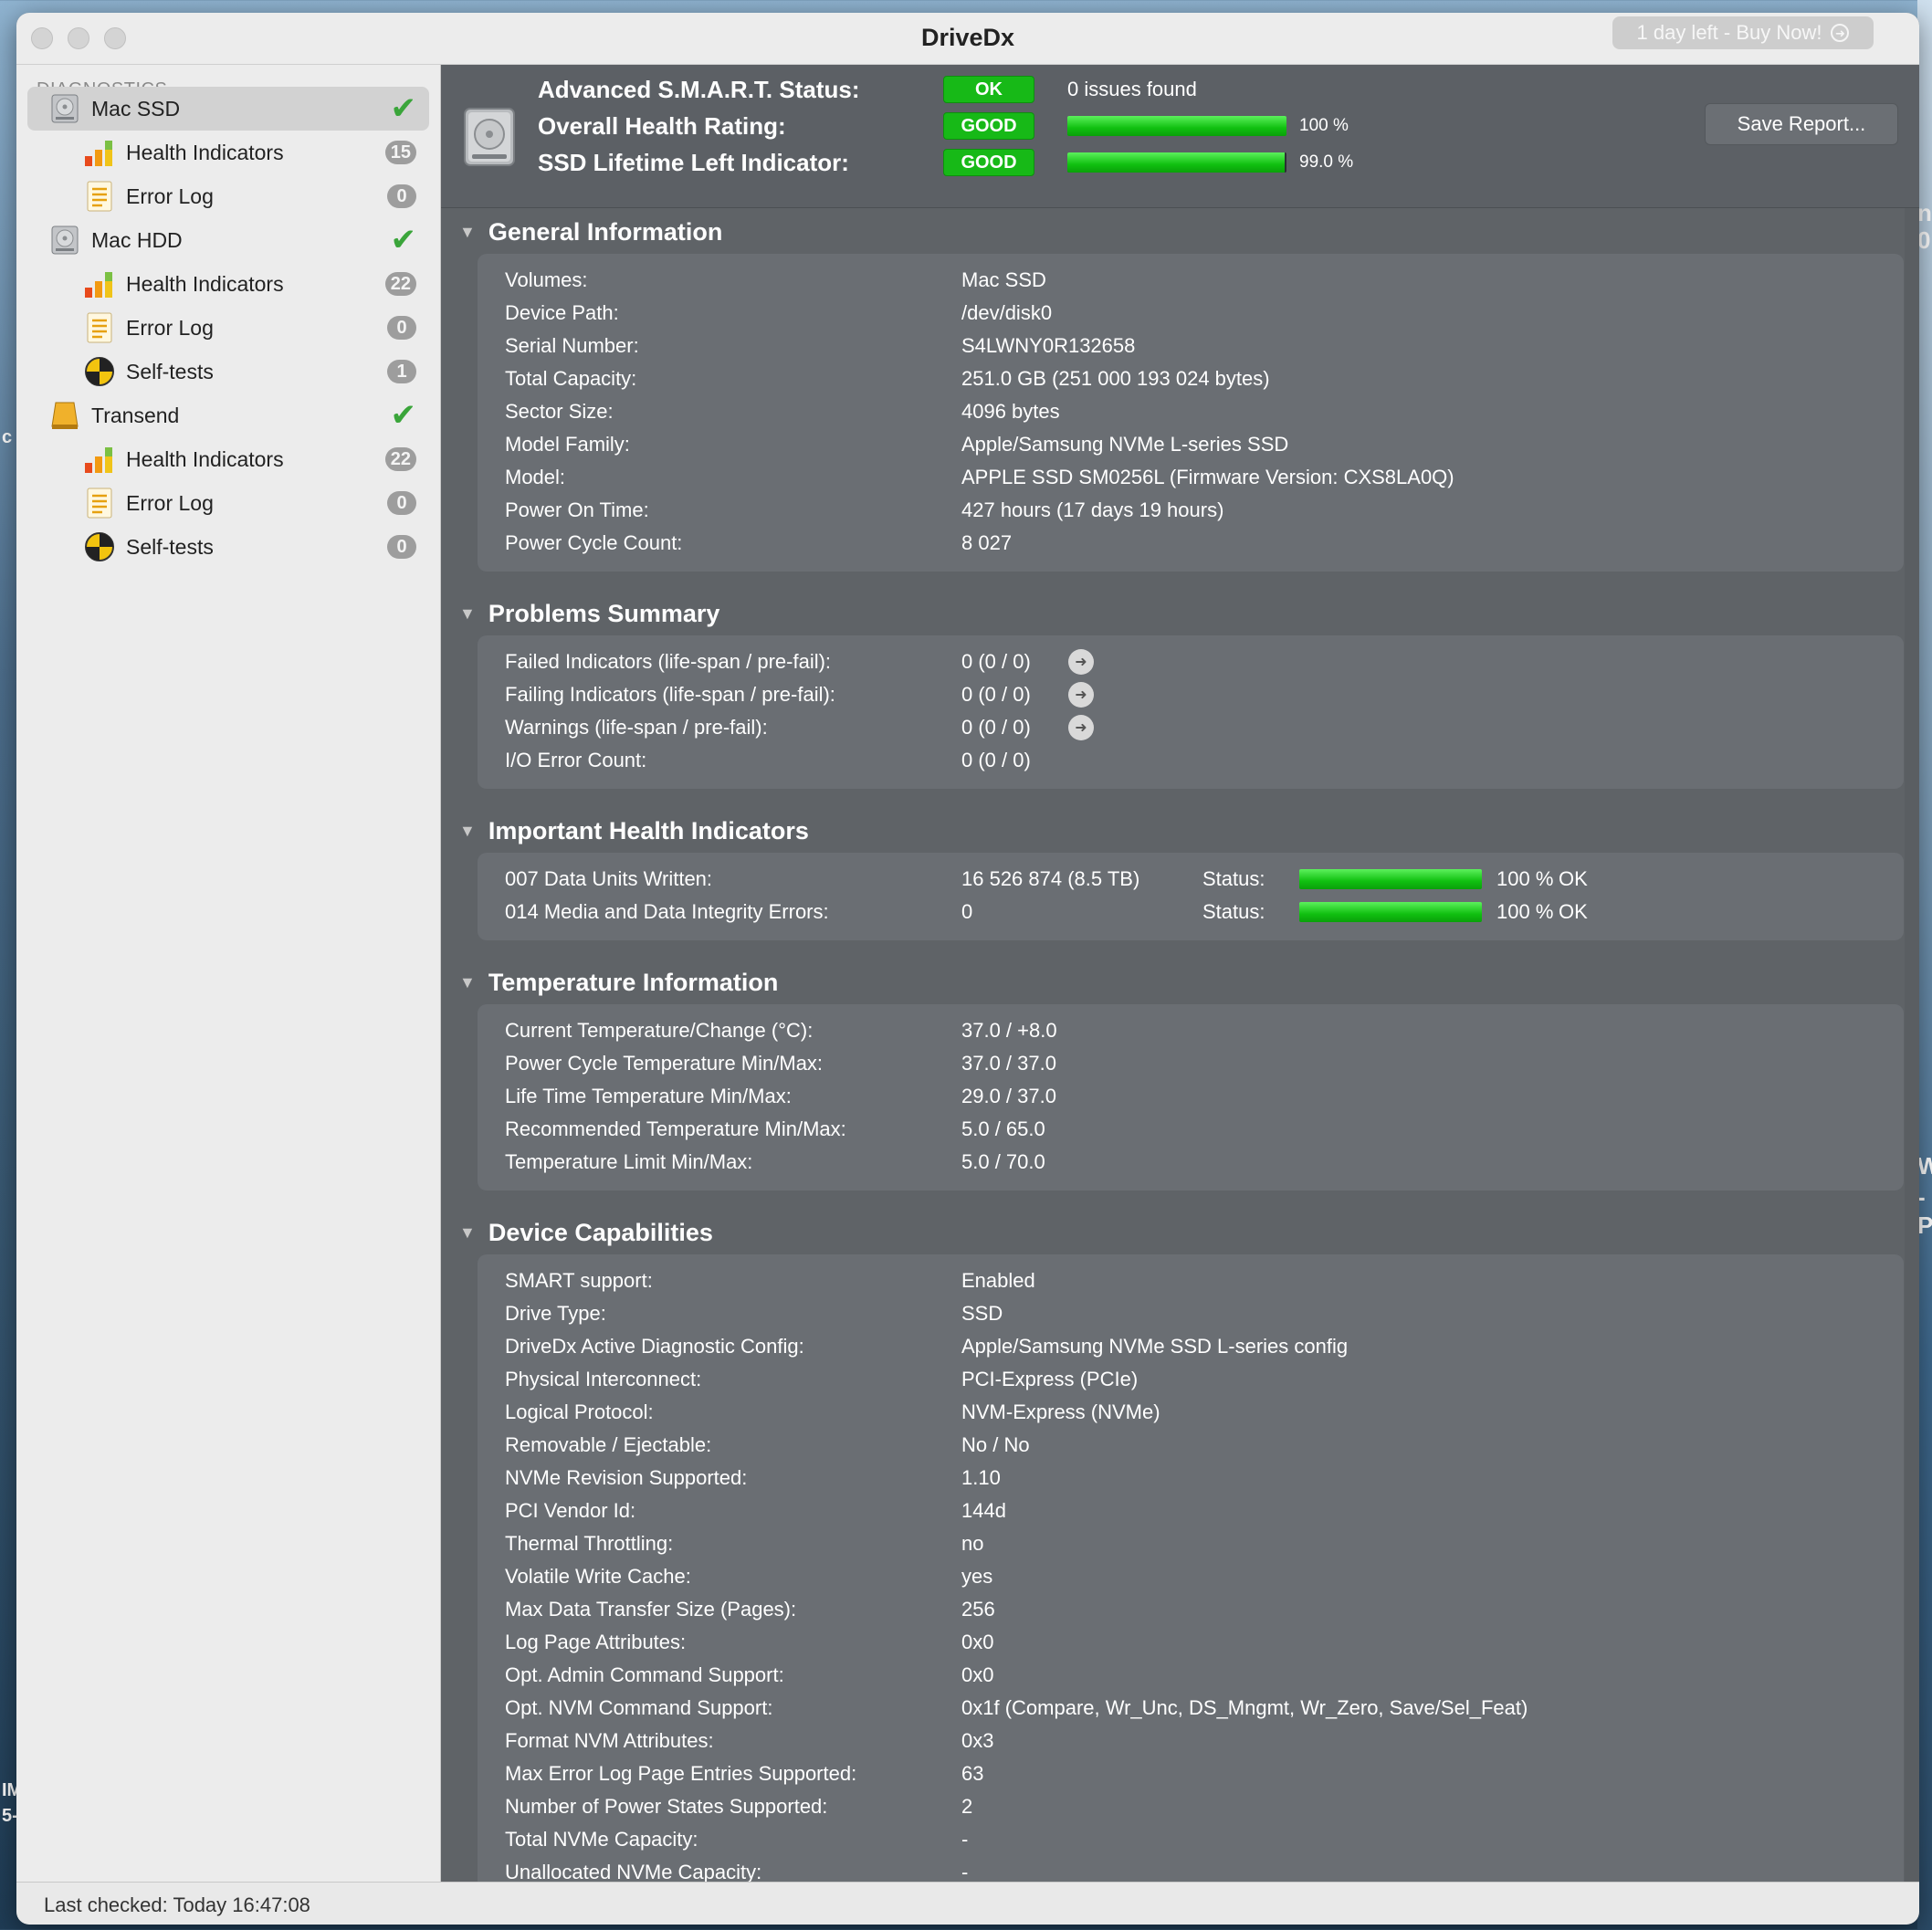 The height and width of the screenshot is (1930, 1932). I want to click on info-row: I/O Error Count: 0 (0 / 0), so click(1189, 760).